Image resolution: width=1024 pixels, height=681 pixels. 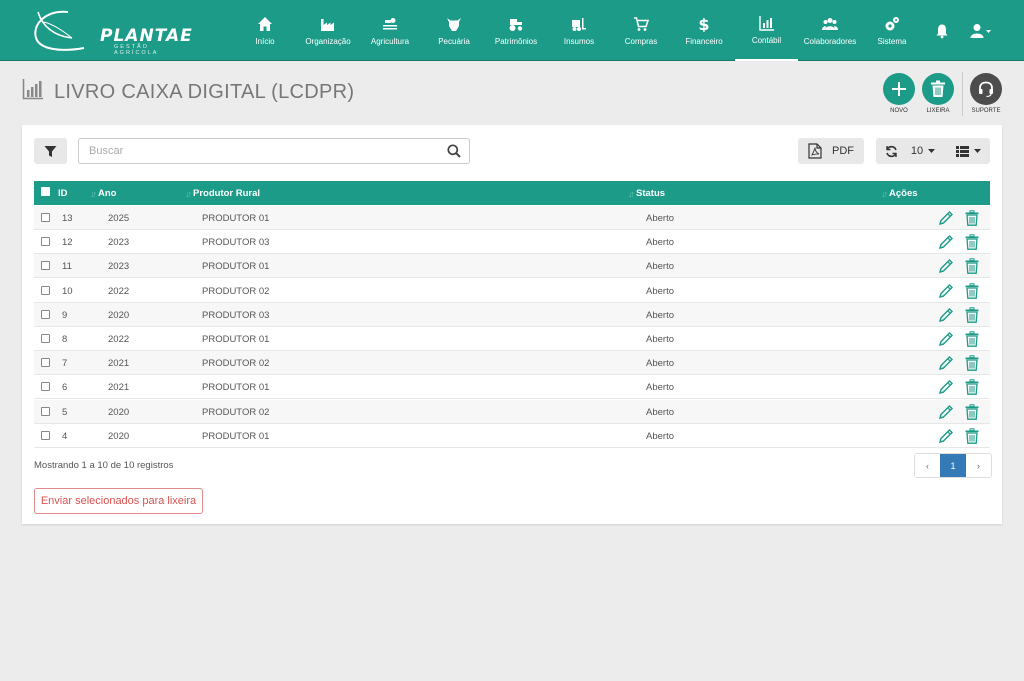 What do you see at coordinates (512, 363) in the screenshot?
I see `table-row: 7 2021 PRODUTOR 02 Aberto` at bounding box center [512, 363].